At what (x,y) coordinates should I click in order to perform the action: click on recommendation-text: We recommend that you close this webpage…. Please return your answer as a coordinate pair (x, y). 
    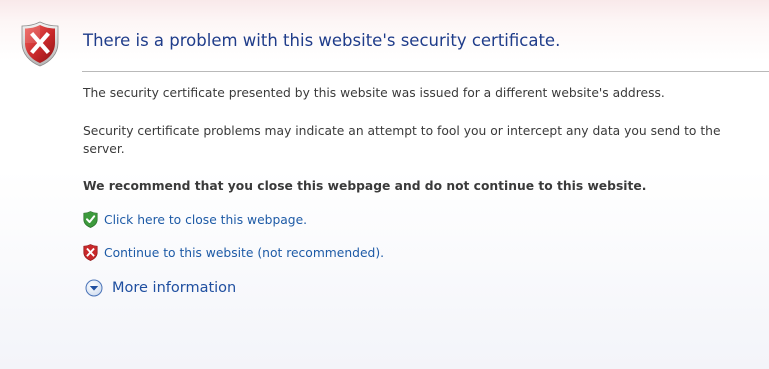
    Looking at the image, I should click on (365, 186).